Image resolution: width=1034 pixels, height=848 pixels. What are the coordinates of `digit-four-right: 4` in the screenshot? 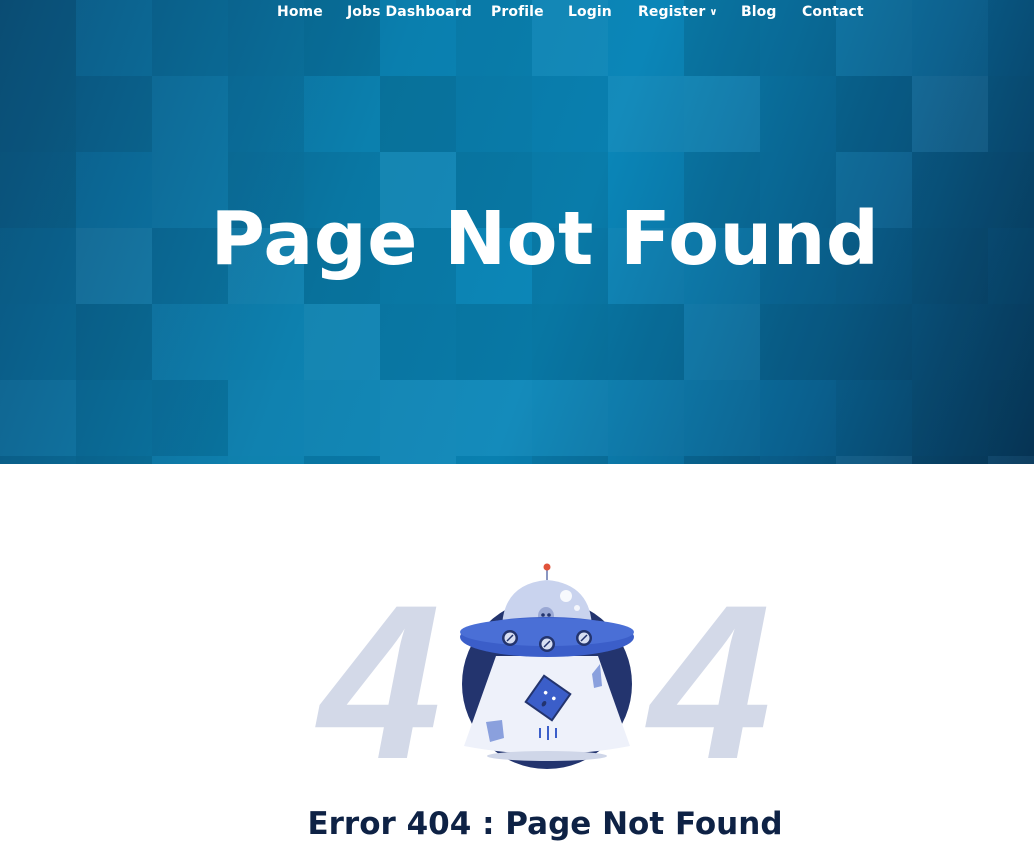 It's located at (708, 665).